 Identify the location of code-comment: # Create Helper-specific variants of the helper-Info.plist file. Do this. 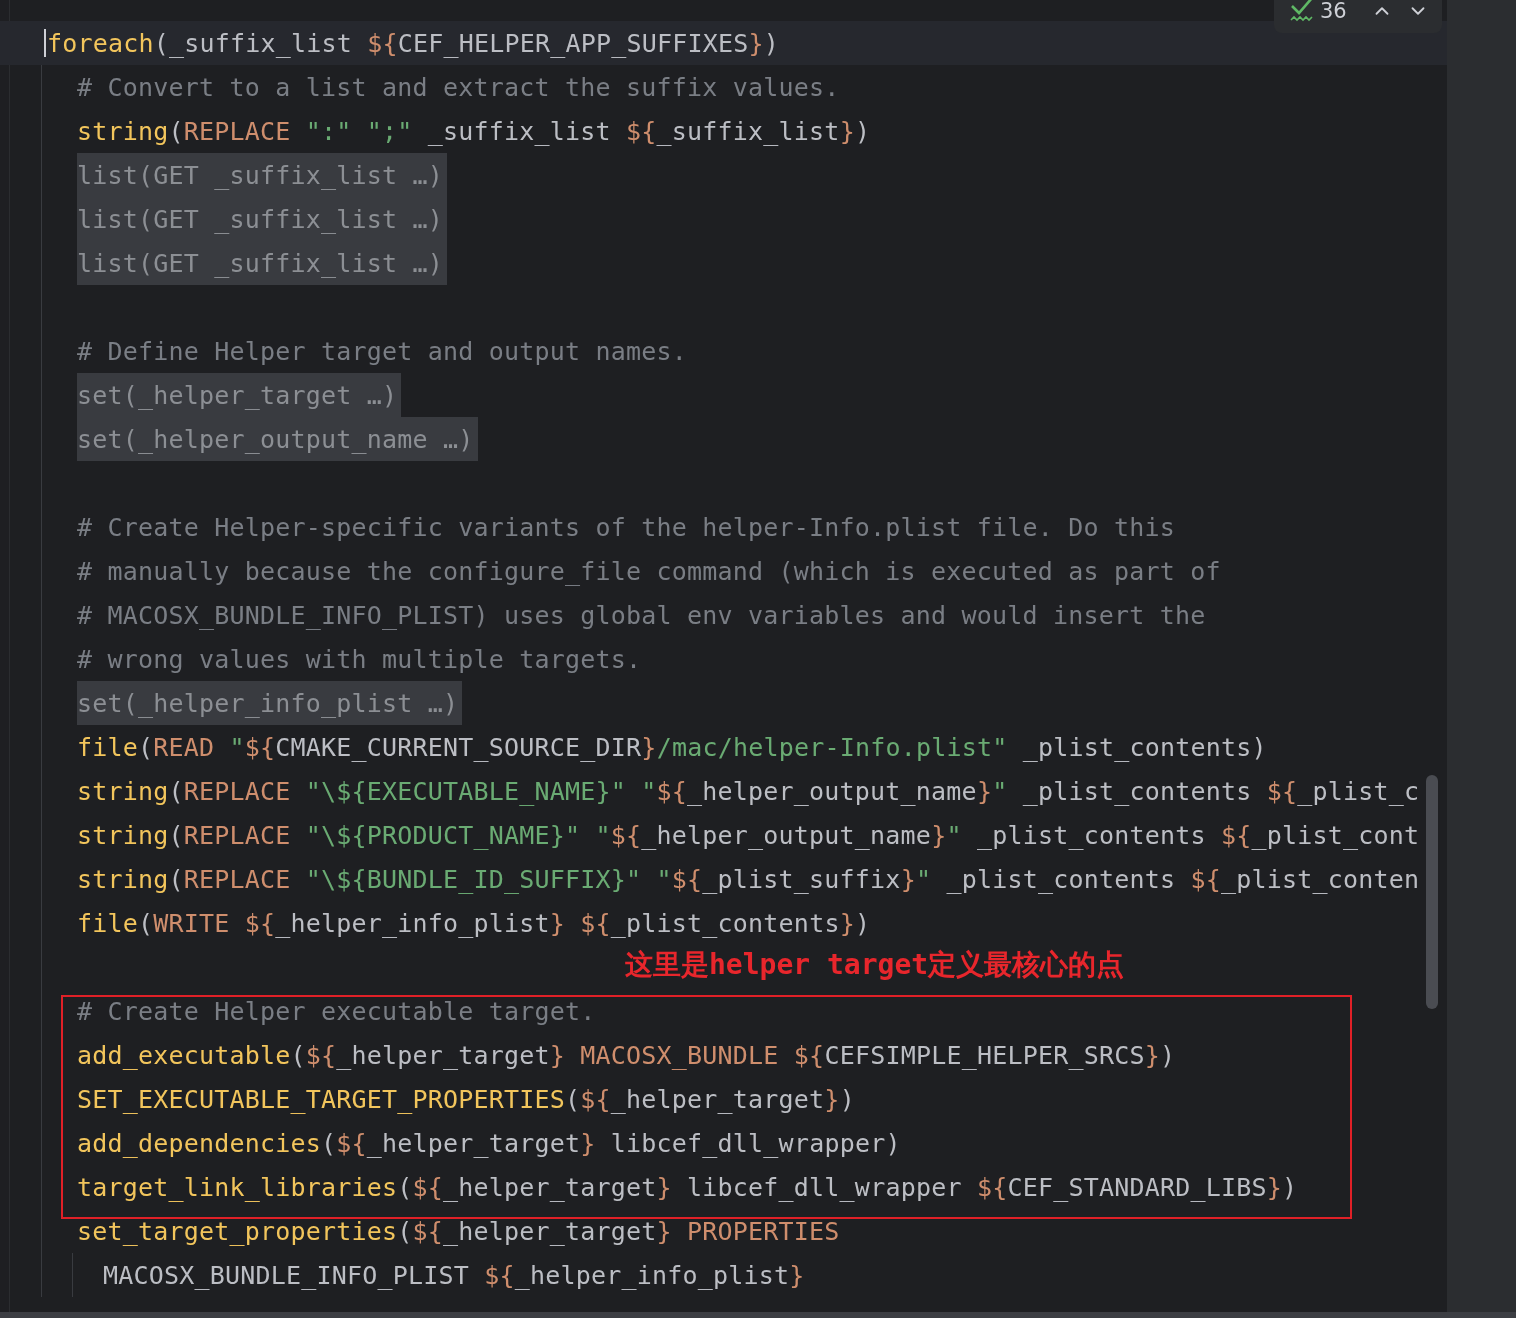
(626, 527).